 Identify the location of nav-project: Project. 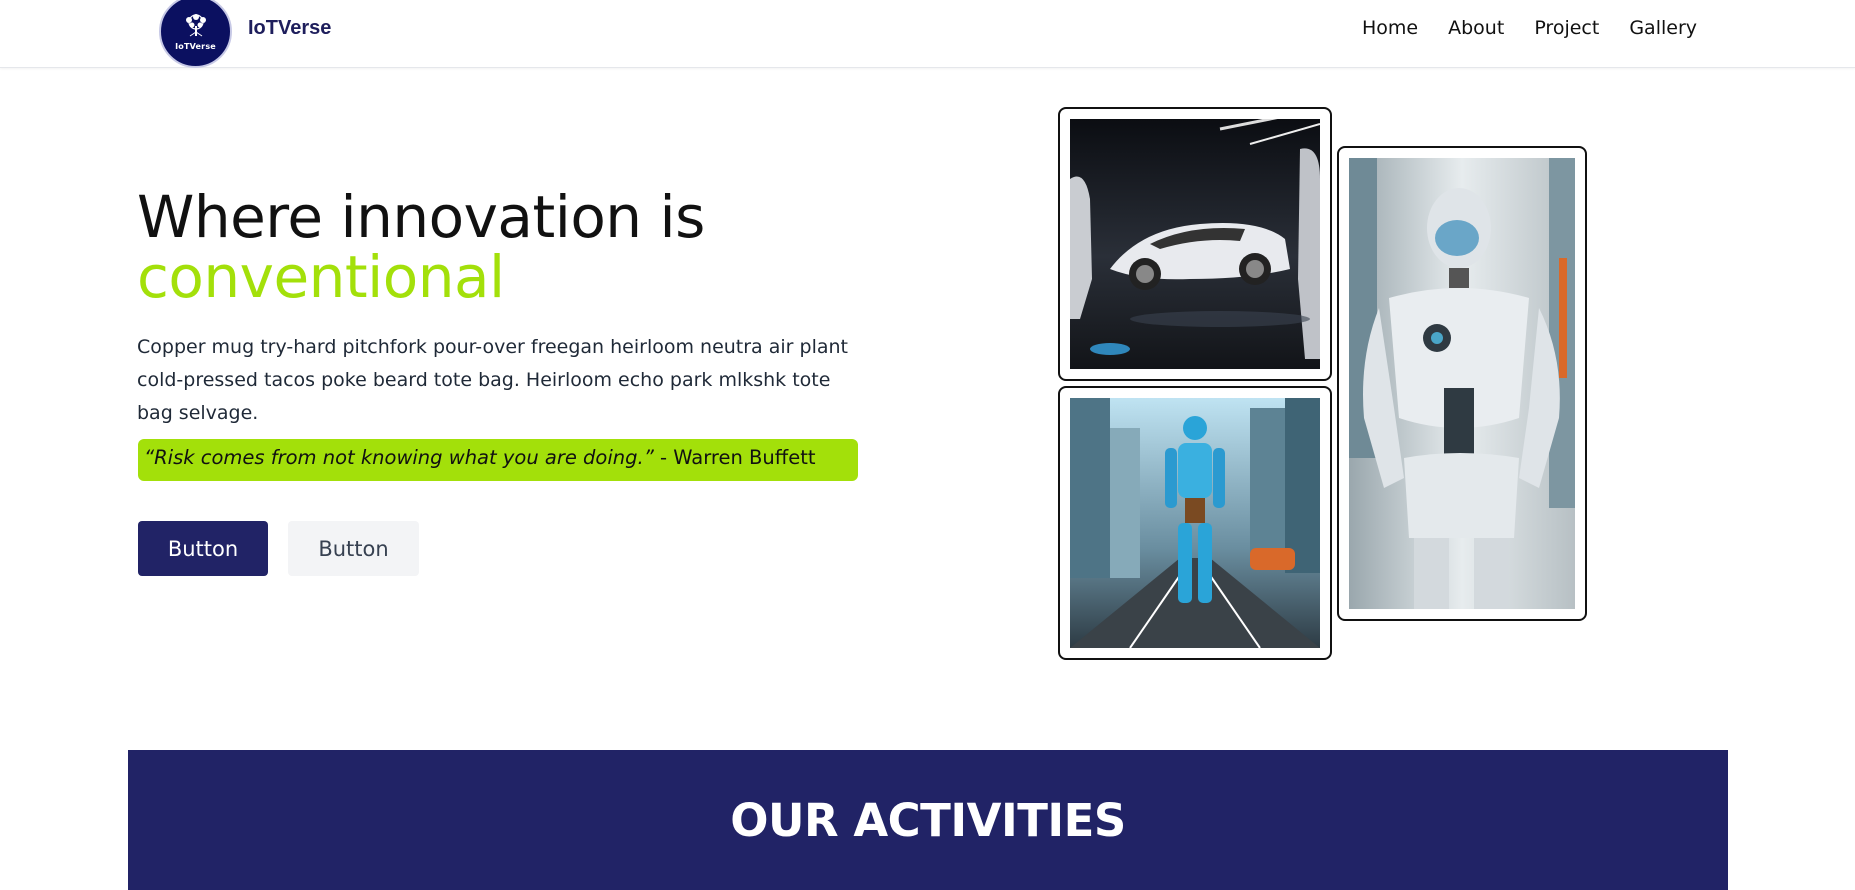
(1566, 28).